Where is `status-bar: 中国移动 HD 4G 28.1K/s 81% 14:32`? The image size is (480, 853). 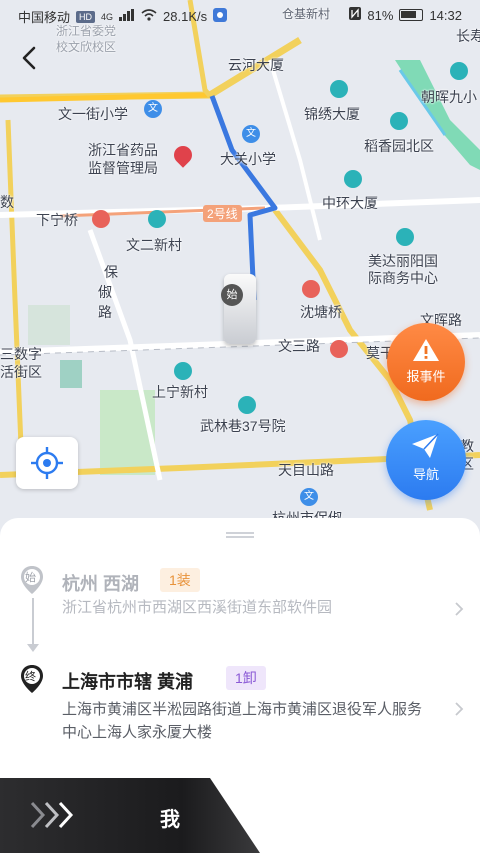 status-bar: 中国移动 HD 4G 28.1K/s 81% 14:32 is located at coordinates (240, 15).